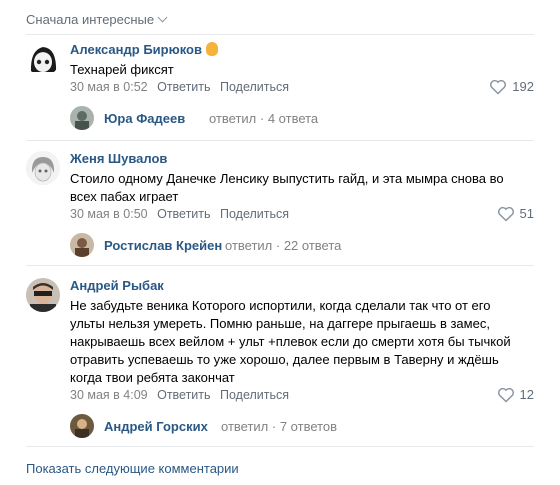 Image resolution: width=560 pixels, height=485 pixels. Describe the element at coordinates (515, 214) in the screenshot. I see `like-button: 51` at that location.